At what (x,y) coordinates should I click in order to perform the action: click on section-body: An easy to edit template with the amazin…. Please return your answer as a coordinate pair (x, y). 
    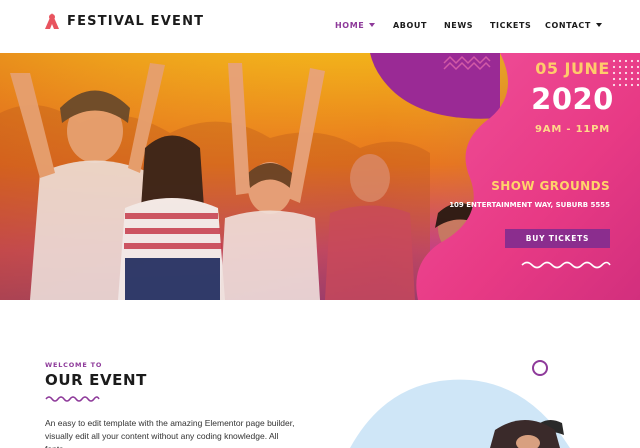
    Looking at the image, I should click on (170, 433).